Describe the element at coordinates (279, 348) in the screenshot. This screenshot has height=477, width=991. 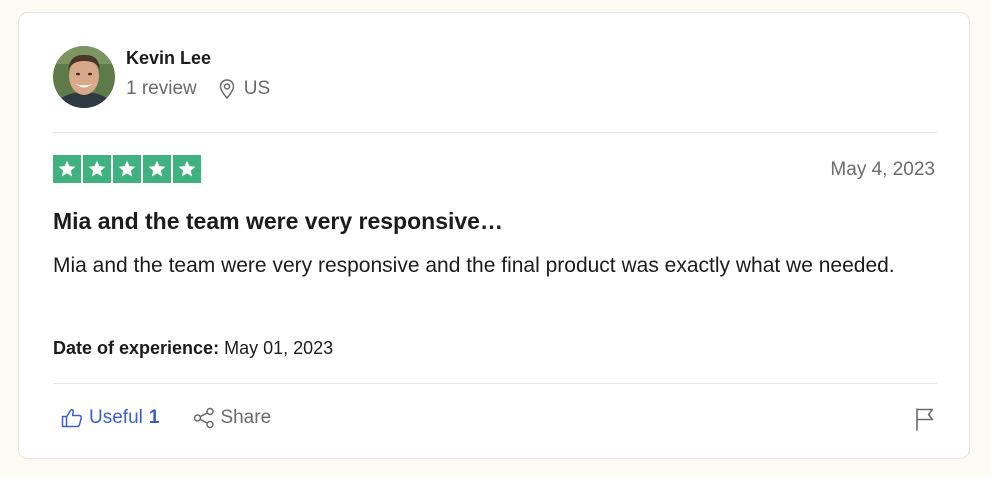
I see `experience-date: May 01, 2023` at that location.